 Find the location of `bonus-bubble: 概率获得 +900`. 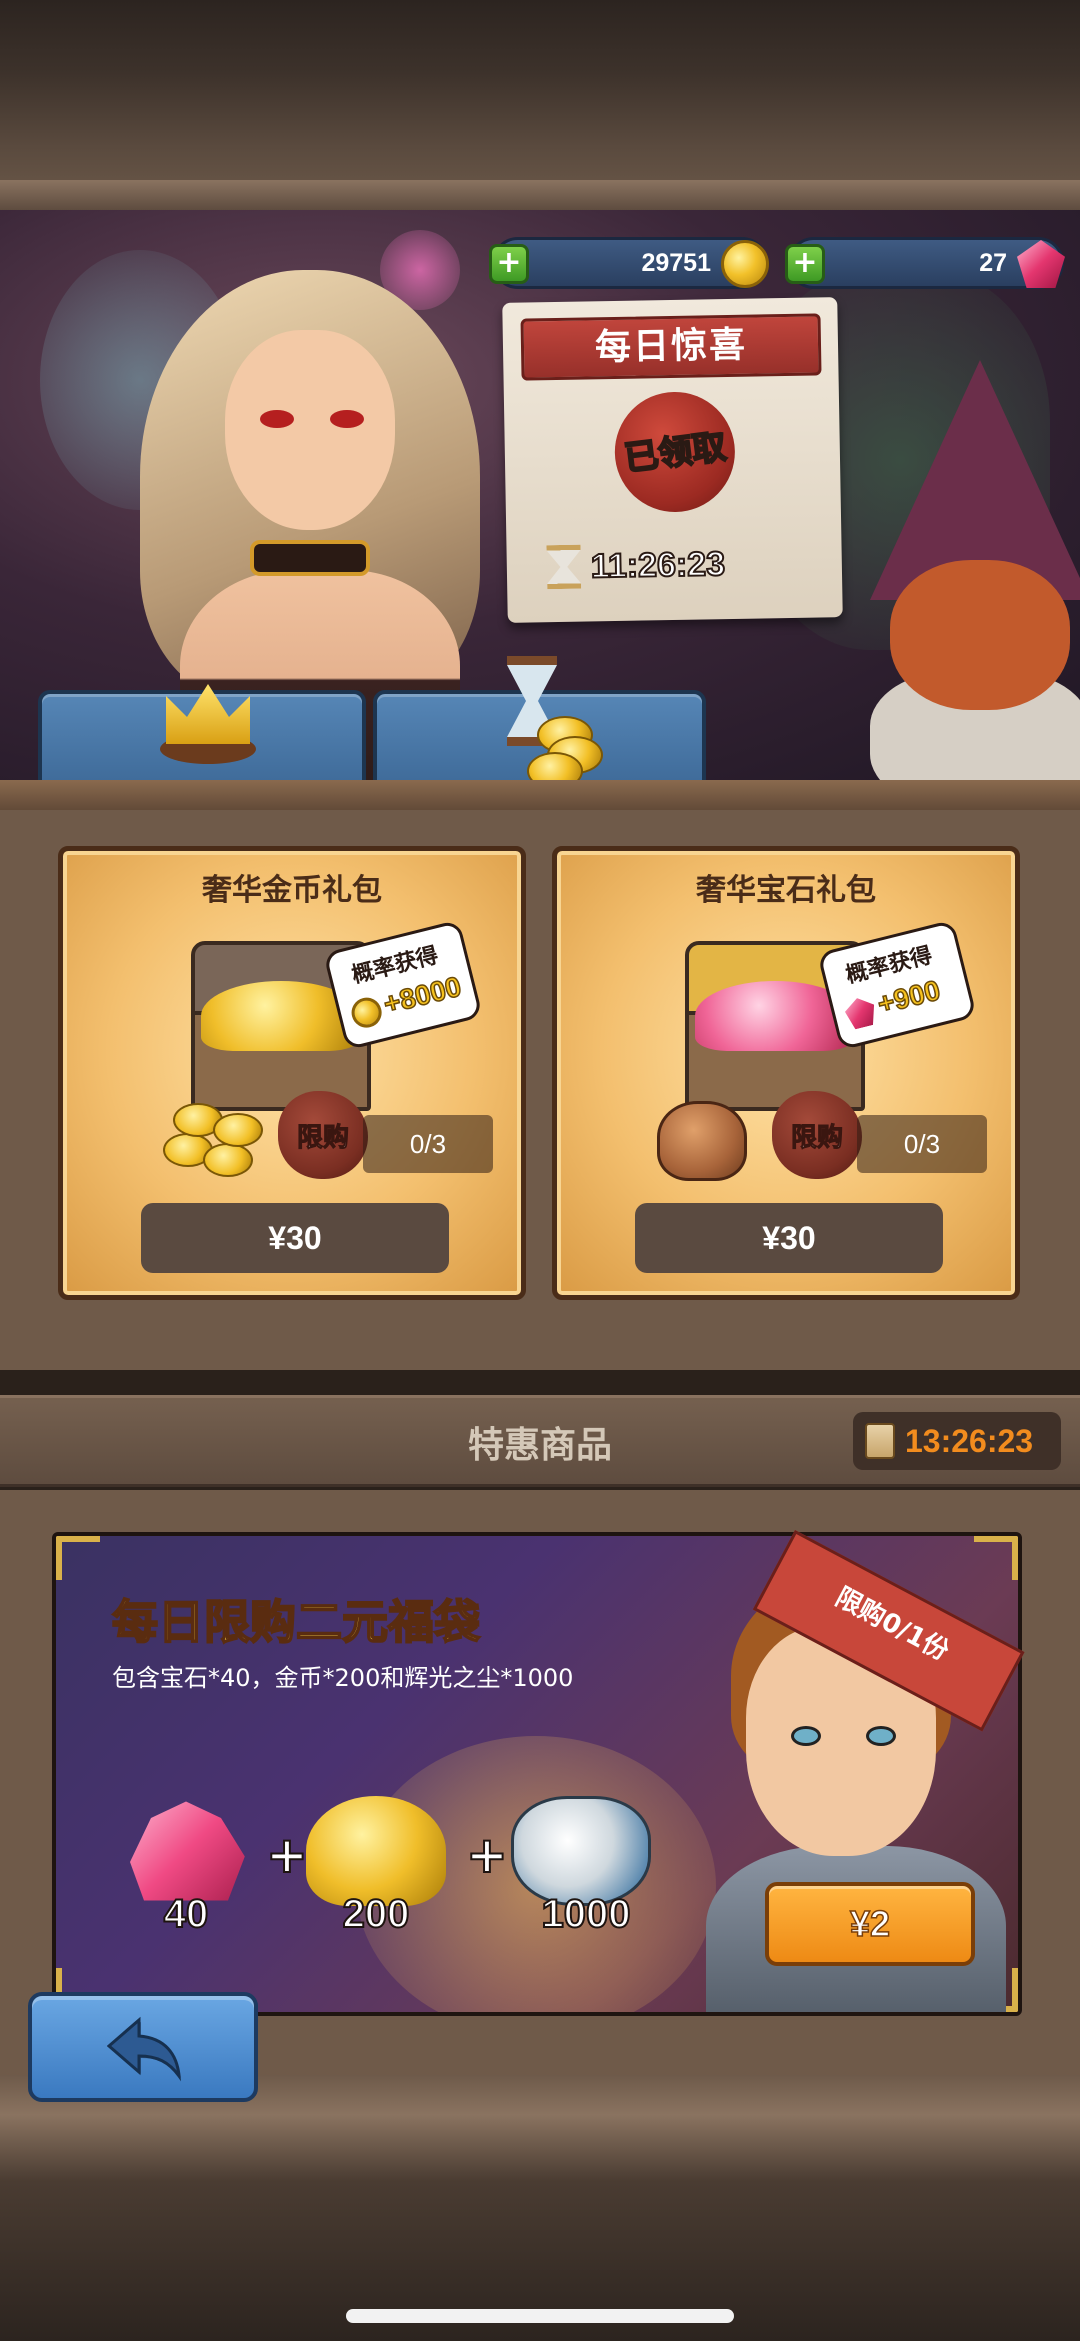

bonus-bubble: 概率获得 +900 is located at coordinates (897, 985).